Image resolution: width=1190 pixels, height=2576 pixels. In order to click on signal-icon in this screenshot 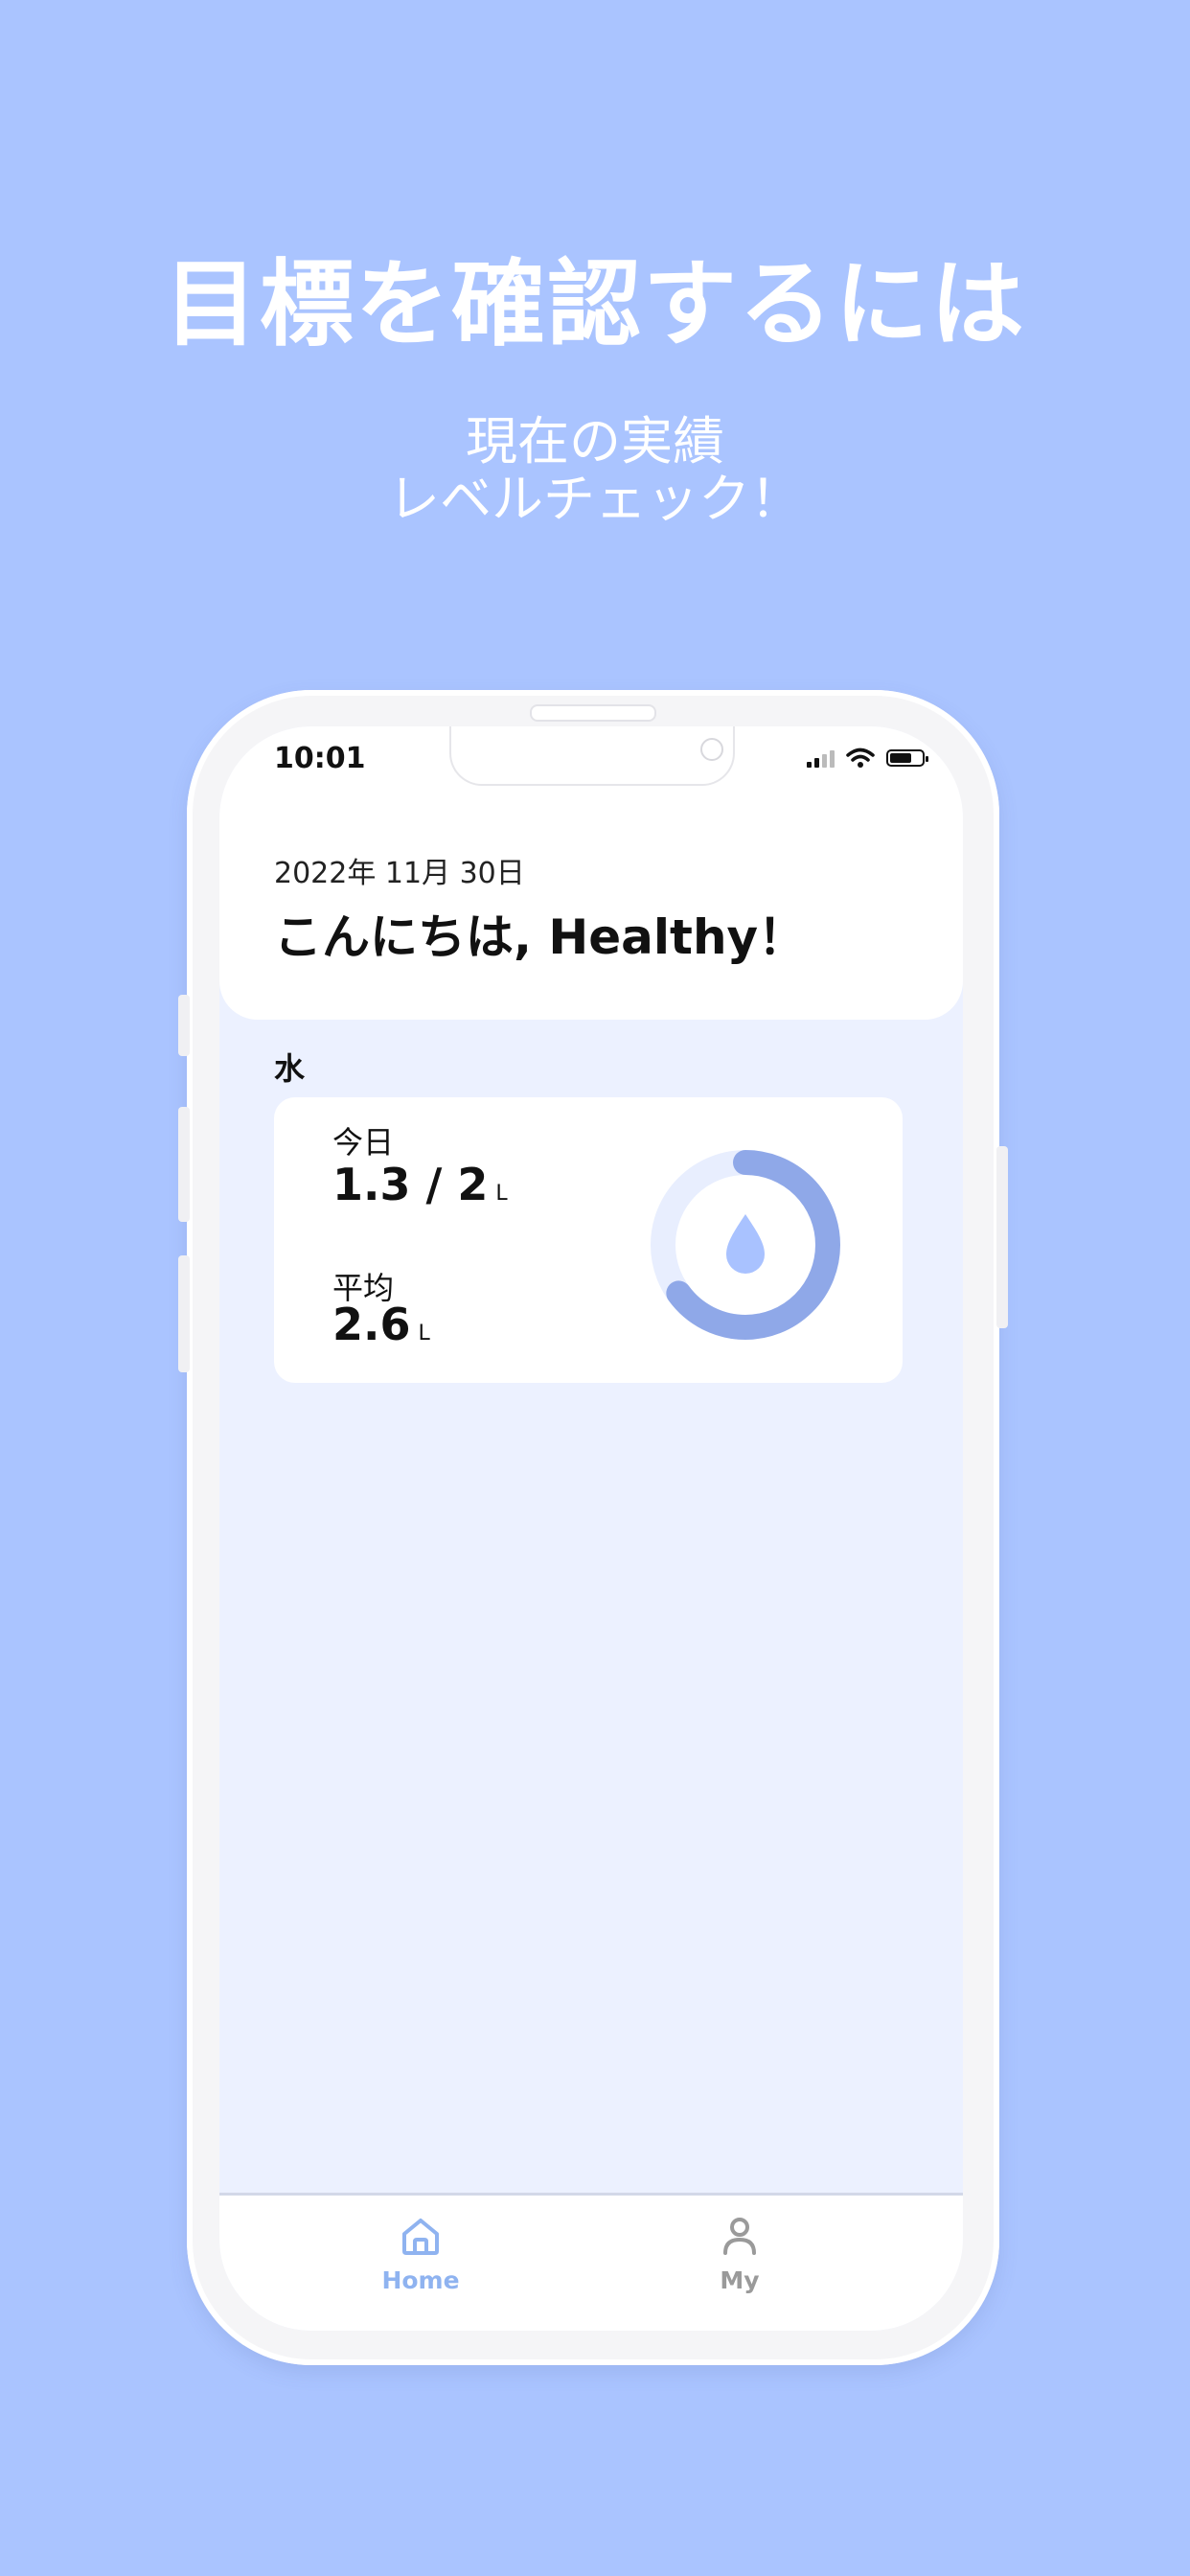, I will do `click(821, 758)`.